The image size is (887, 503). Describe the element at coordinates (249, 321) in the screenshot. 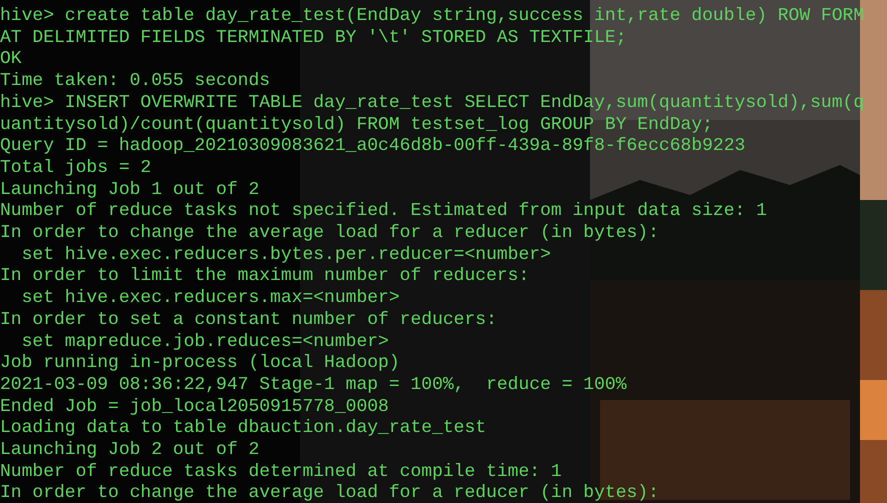

I see `terminal-line: In order to set a constant number of reducers:` at that location.